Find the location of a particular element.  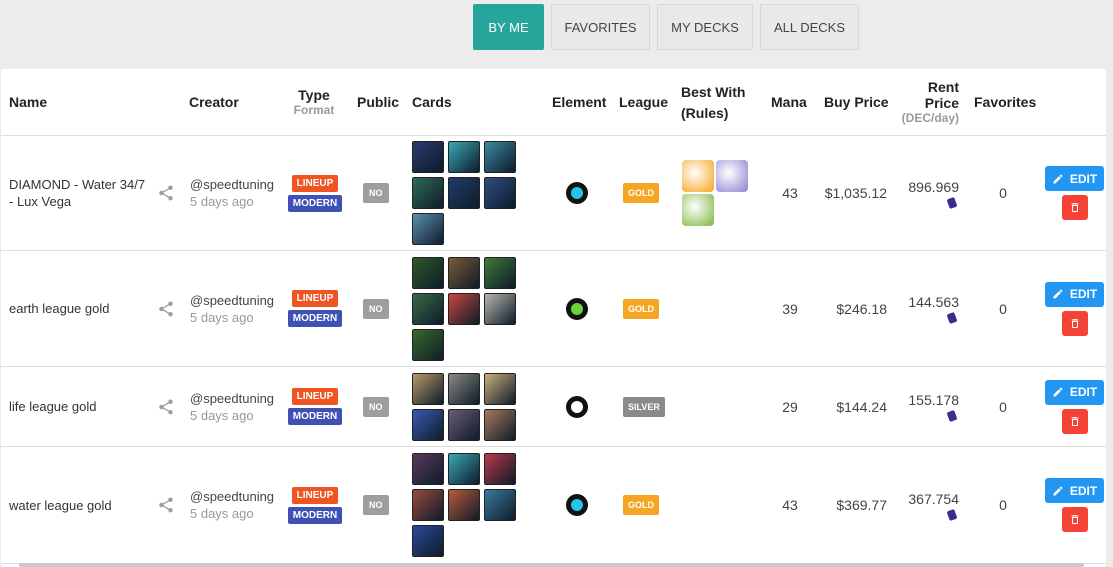

deck-name: water league gold is located at coordinates (60, 505).